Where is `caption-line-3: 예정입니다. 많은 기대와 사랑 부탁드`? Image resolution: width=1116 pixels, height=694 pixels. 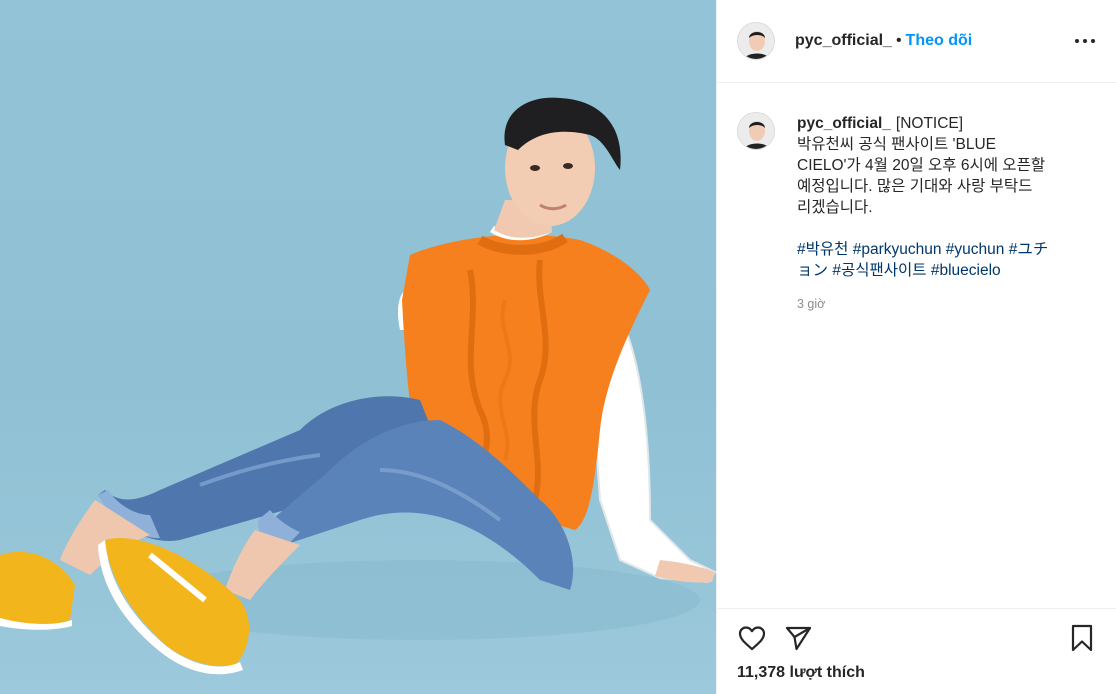
caption-line-3: 예정입니다. 많은 기대와 사랑 부탁드 is located at coordinates (915, 186).